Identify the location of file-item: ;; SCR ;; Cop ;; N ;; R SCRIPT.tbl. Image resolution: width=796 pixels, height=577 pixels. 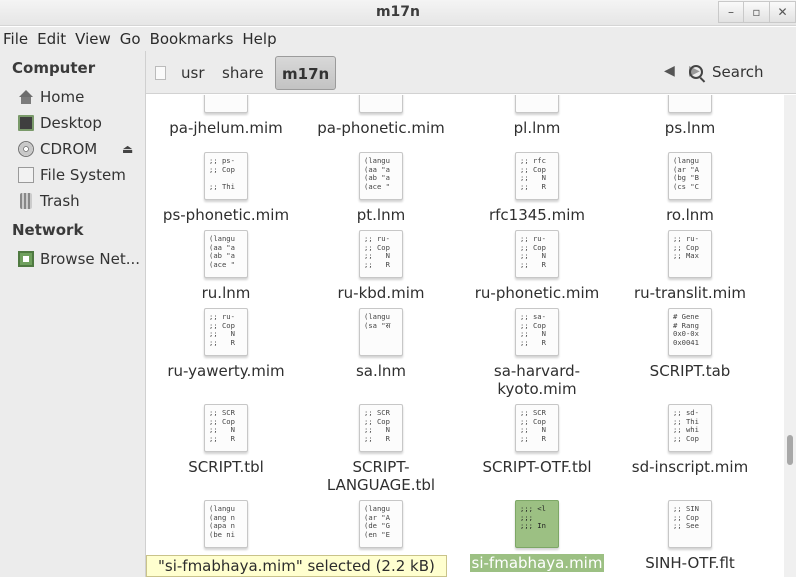
(226, 440).